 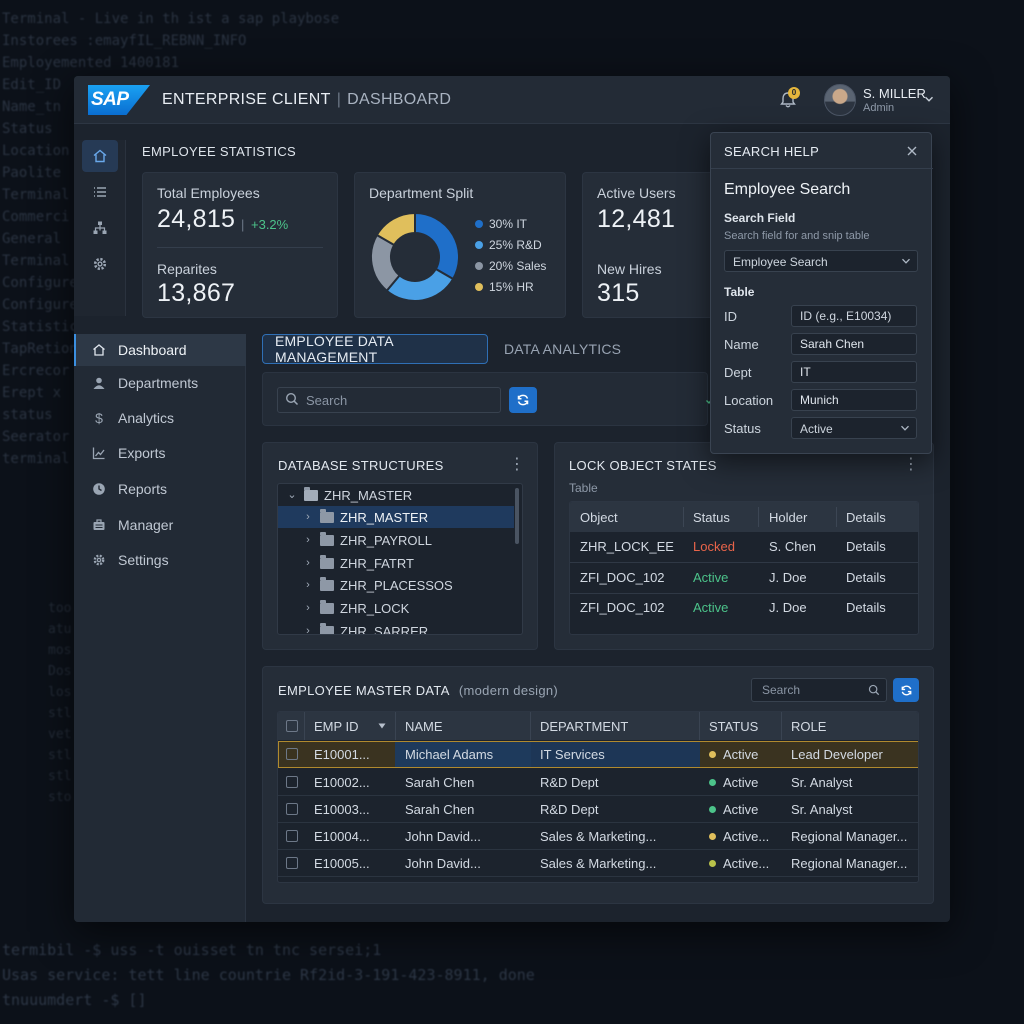 I want to click on nav-item-departments: Departments, so click(x=160, y=383).